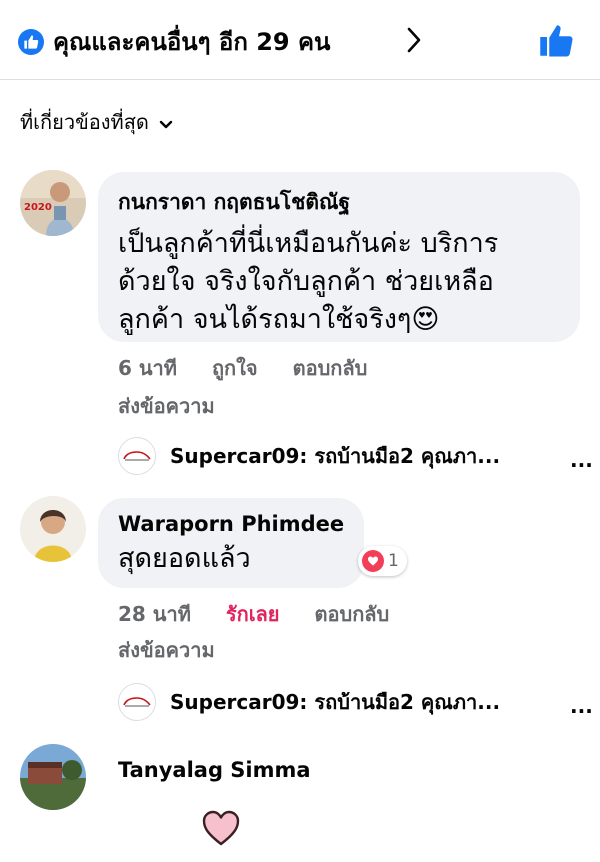  I want to click on comment-line: สุดยอดแล้ว, so click(184, 558).